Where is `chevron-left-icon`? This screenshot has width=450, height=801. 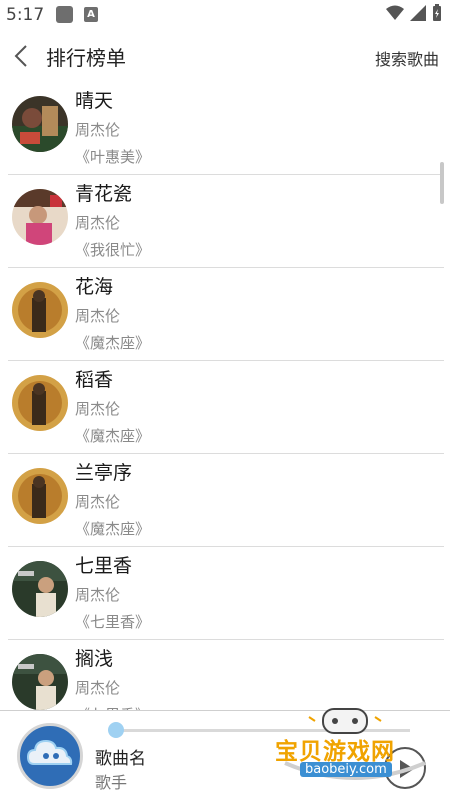
chevron-left-icon is located at coordinates (20, 56).